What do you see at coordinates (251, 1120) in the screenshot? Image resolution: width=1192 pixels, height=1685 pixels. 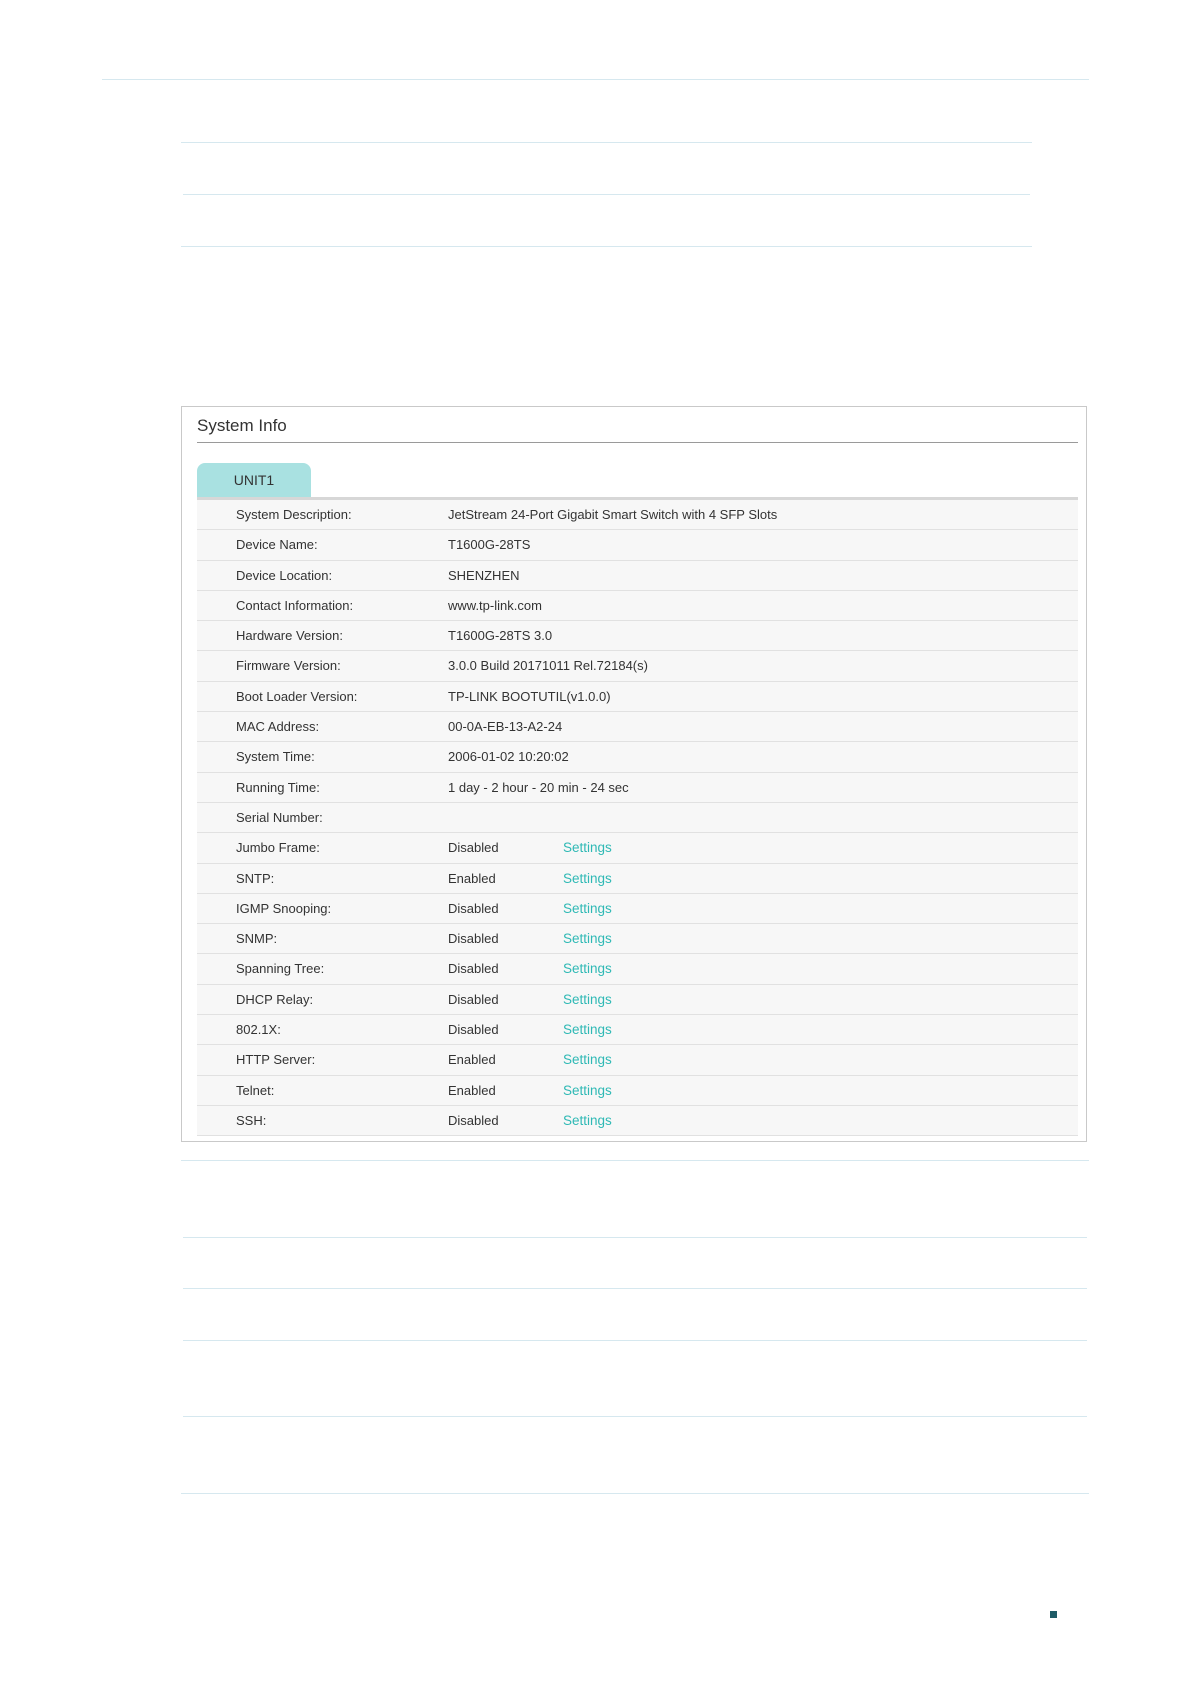 I see `row-label: SSH:` at bounding box center [251, 1120].